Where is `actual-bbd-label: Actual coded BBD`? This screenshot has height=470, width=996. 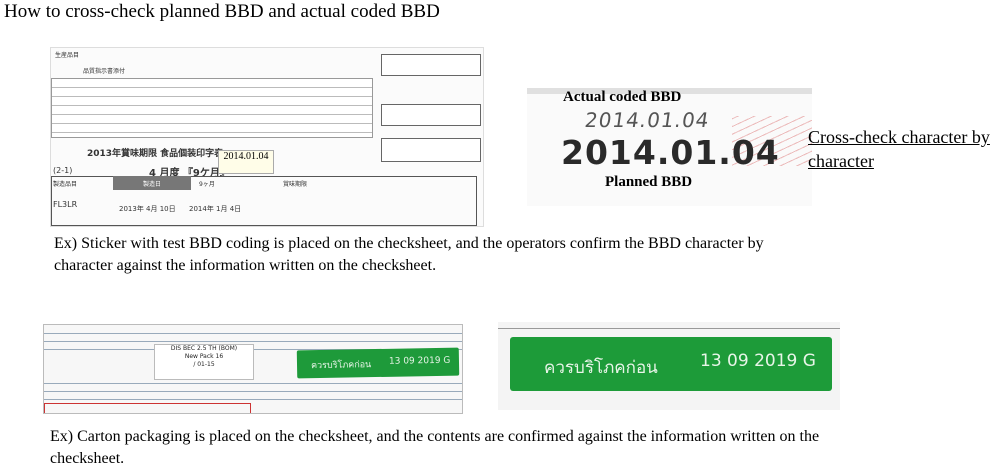 actual-bbd-label: Actual coded BBD is located at coordinates (622, 97).